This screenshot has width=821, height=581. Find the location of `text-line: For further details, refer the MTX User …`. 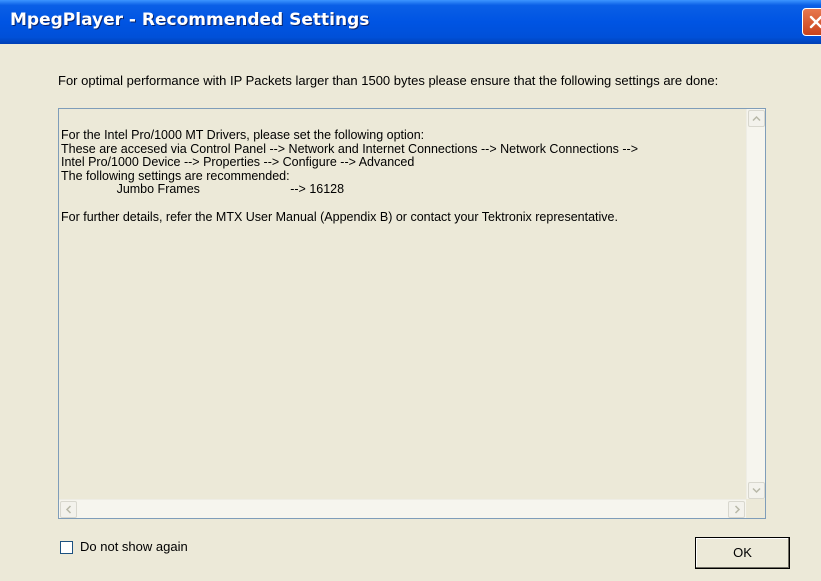

text-line: For further details, refer the MTX User … is located at coordinates (339, 216).